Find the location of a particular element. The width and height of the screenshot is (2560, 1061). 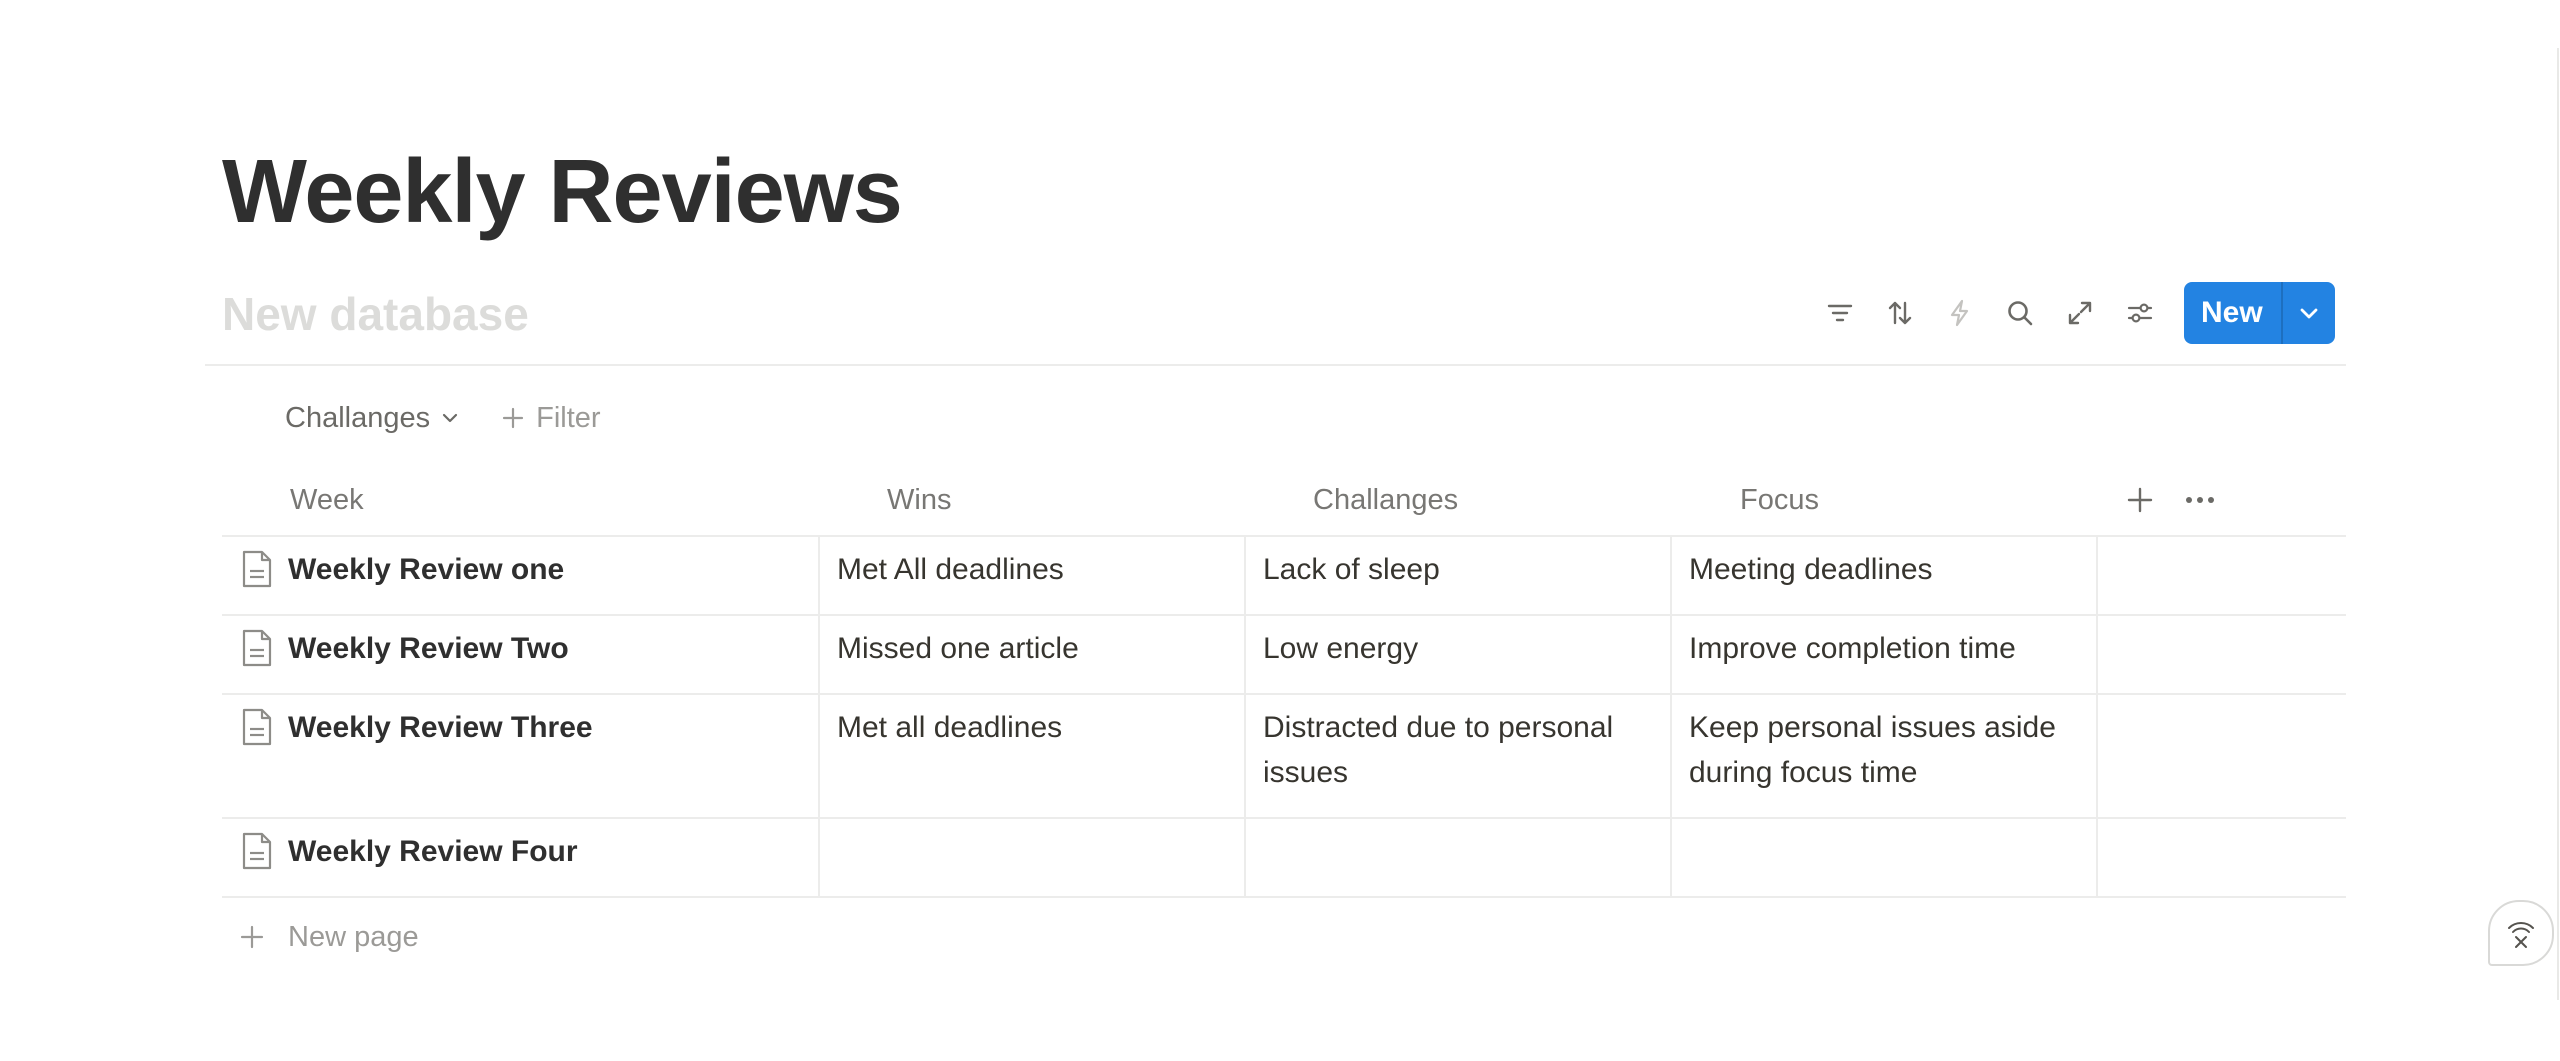

table-row: Weekly Review Four is located at coordinates (1284, 858).